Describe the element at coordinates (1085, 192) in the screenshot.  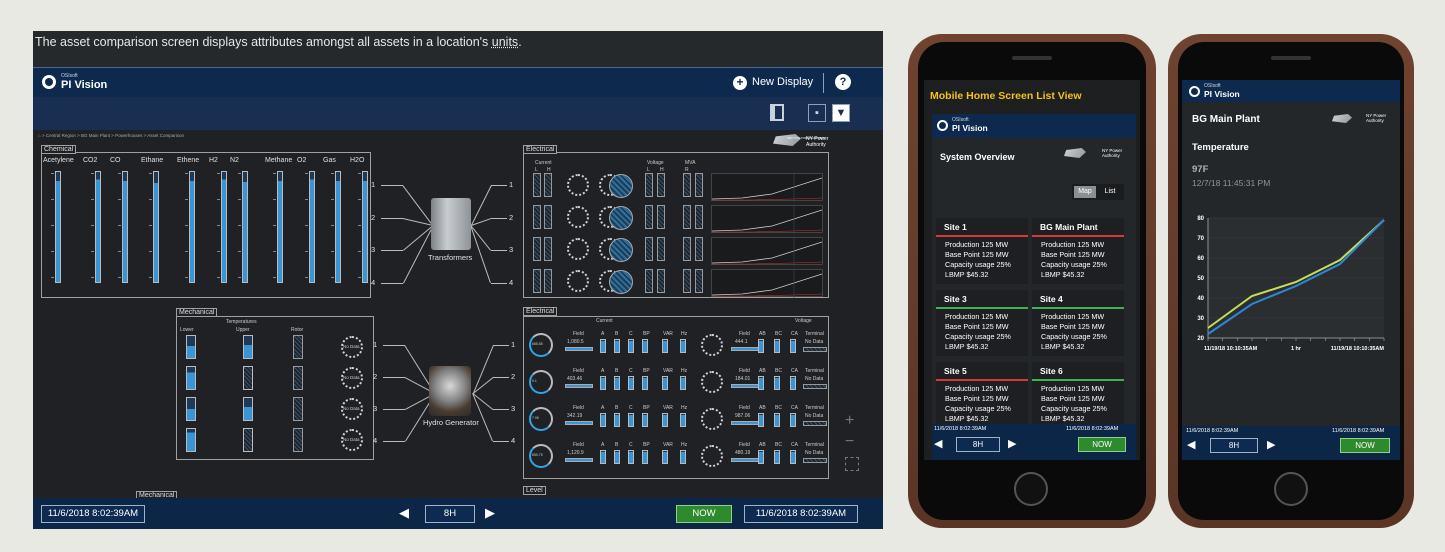
I see `map-toggle: Map` at that location.